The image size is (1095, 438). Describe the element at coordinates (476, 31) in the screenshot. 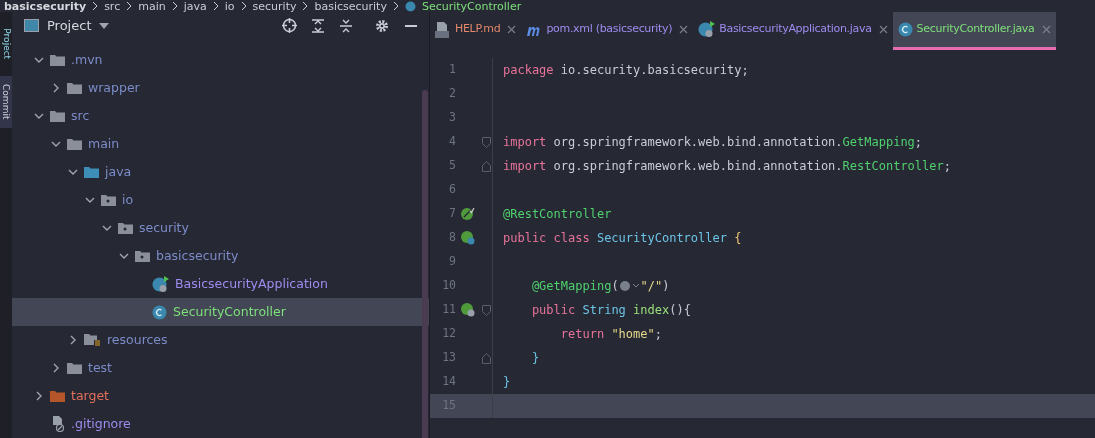

I see `editor-tab: HELP.md` at that location.